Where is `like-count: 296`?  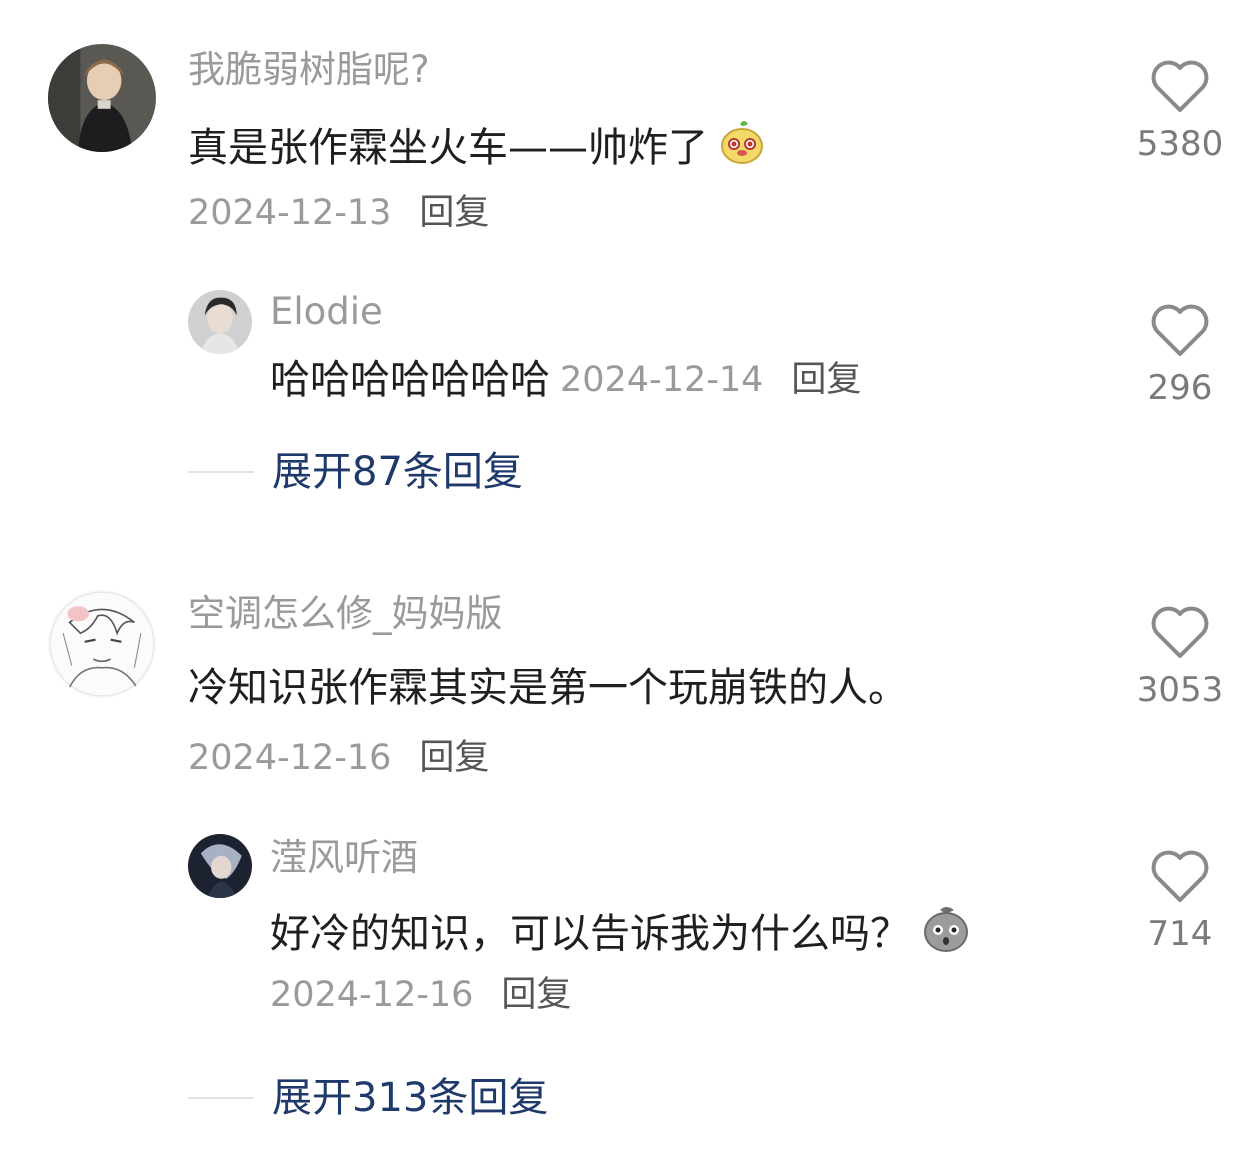 like-count: 296 is located at coordinates (1180, 388).